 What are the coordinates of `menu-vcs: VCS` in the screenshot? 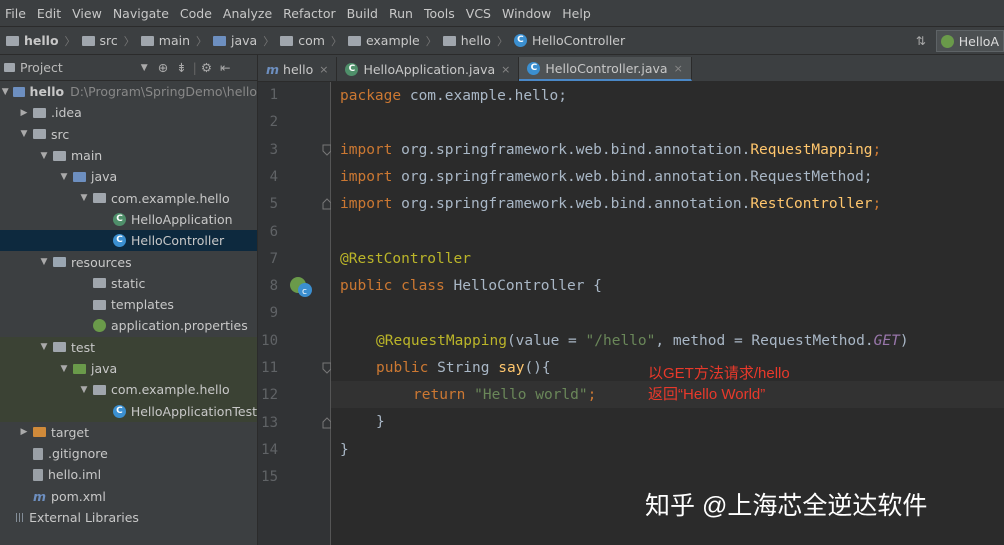 It's located at (479, 13).